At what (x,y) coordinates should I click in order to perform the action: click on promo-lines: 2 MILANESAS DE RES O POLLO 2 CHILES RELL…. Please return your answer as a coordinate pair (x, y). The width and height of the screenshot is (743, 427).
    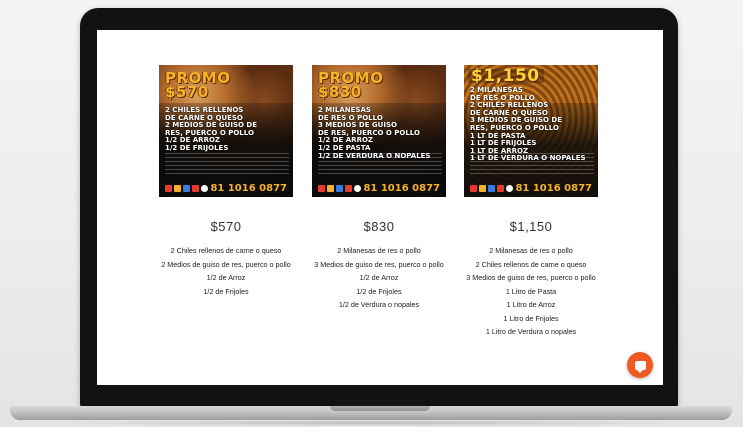
    Looking at the image, I should click on (532, 125).